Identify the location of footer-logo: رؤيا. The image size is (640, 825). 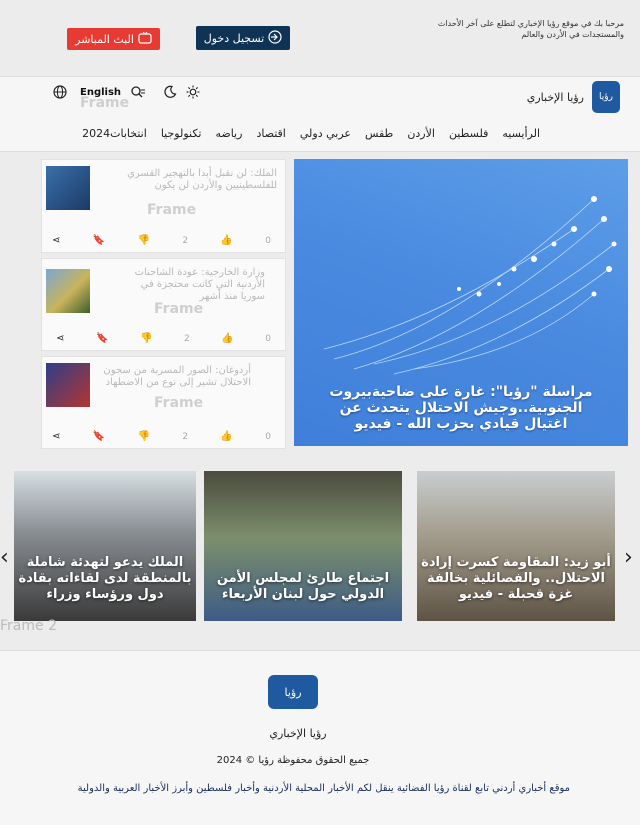
(293, 692).